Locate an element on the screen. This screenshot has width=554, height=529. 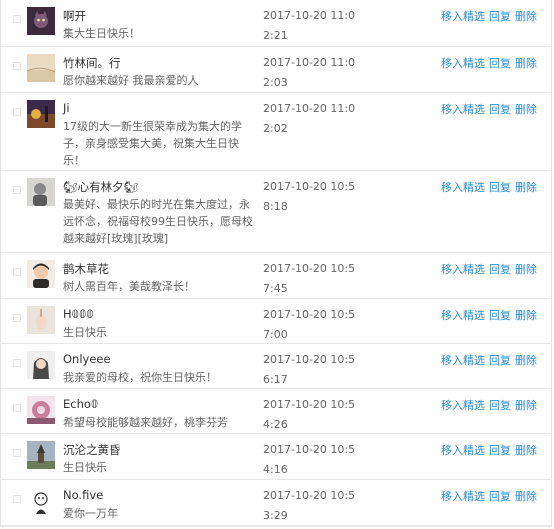
boy-avatar-icon is located at coordinates (41, 274).